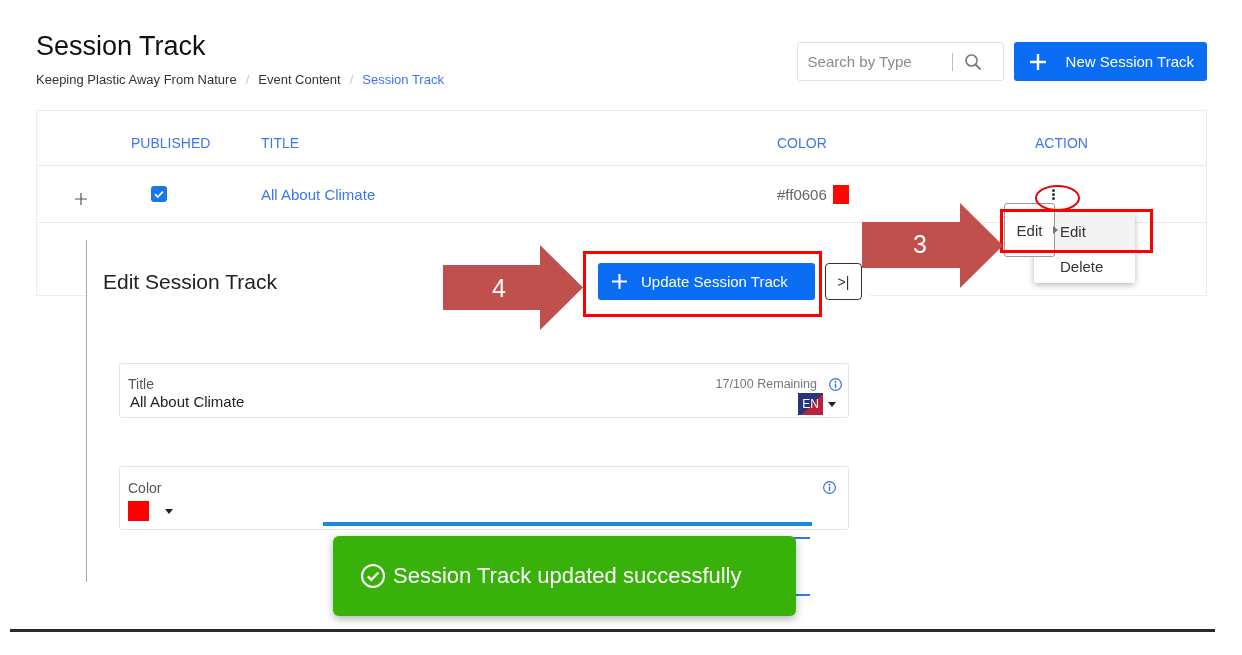 This screenshot has width=1242, height=655. I want to click on field-label: Color, so click(145, 488).